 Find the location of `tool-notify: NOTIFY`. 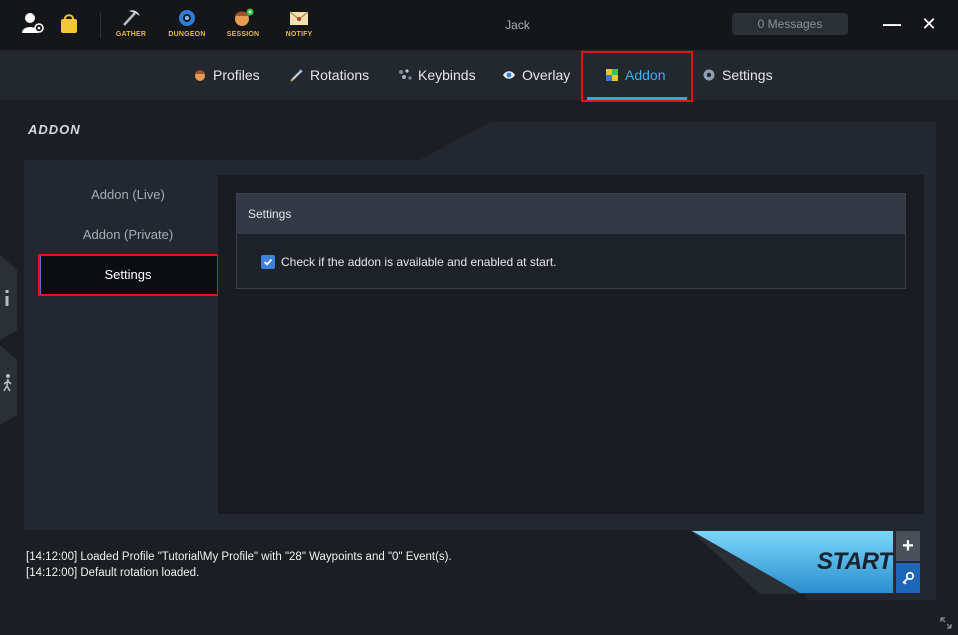

tool-notify: NOTIFY is located at coordinates (299, 26).